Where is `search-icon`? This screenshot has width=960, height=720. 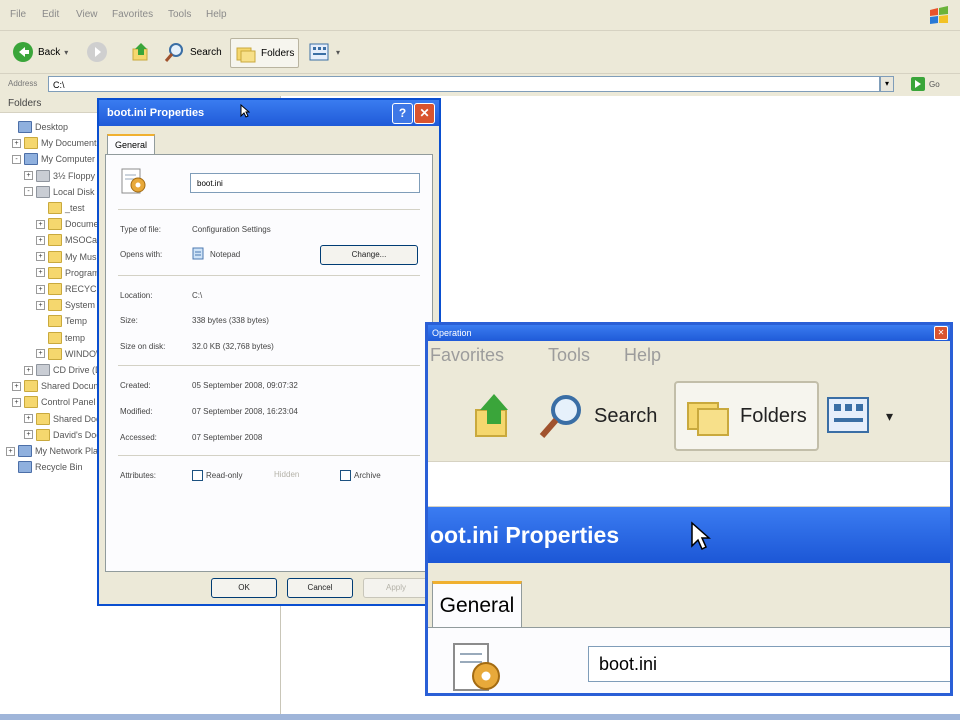 search-icon is located at coordinates (173, 52).